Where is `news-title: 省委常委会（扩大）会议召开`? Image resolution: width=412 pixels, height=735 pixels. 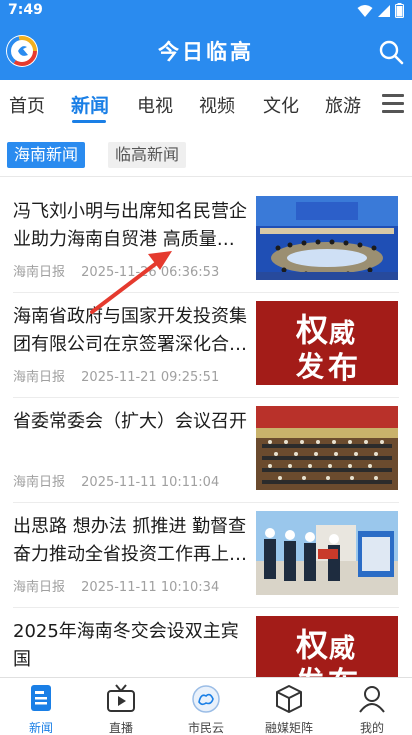 news-title: 省委常委会（扩大）会议召开 is located at coordinates (130, 421).